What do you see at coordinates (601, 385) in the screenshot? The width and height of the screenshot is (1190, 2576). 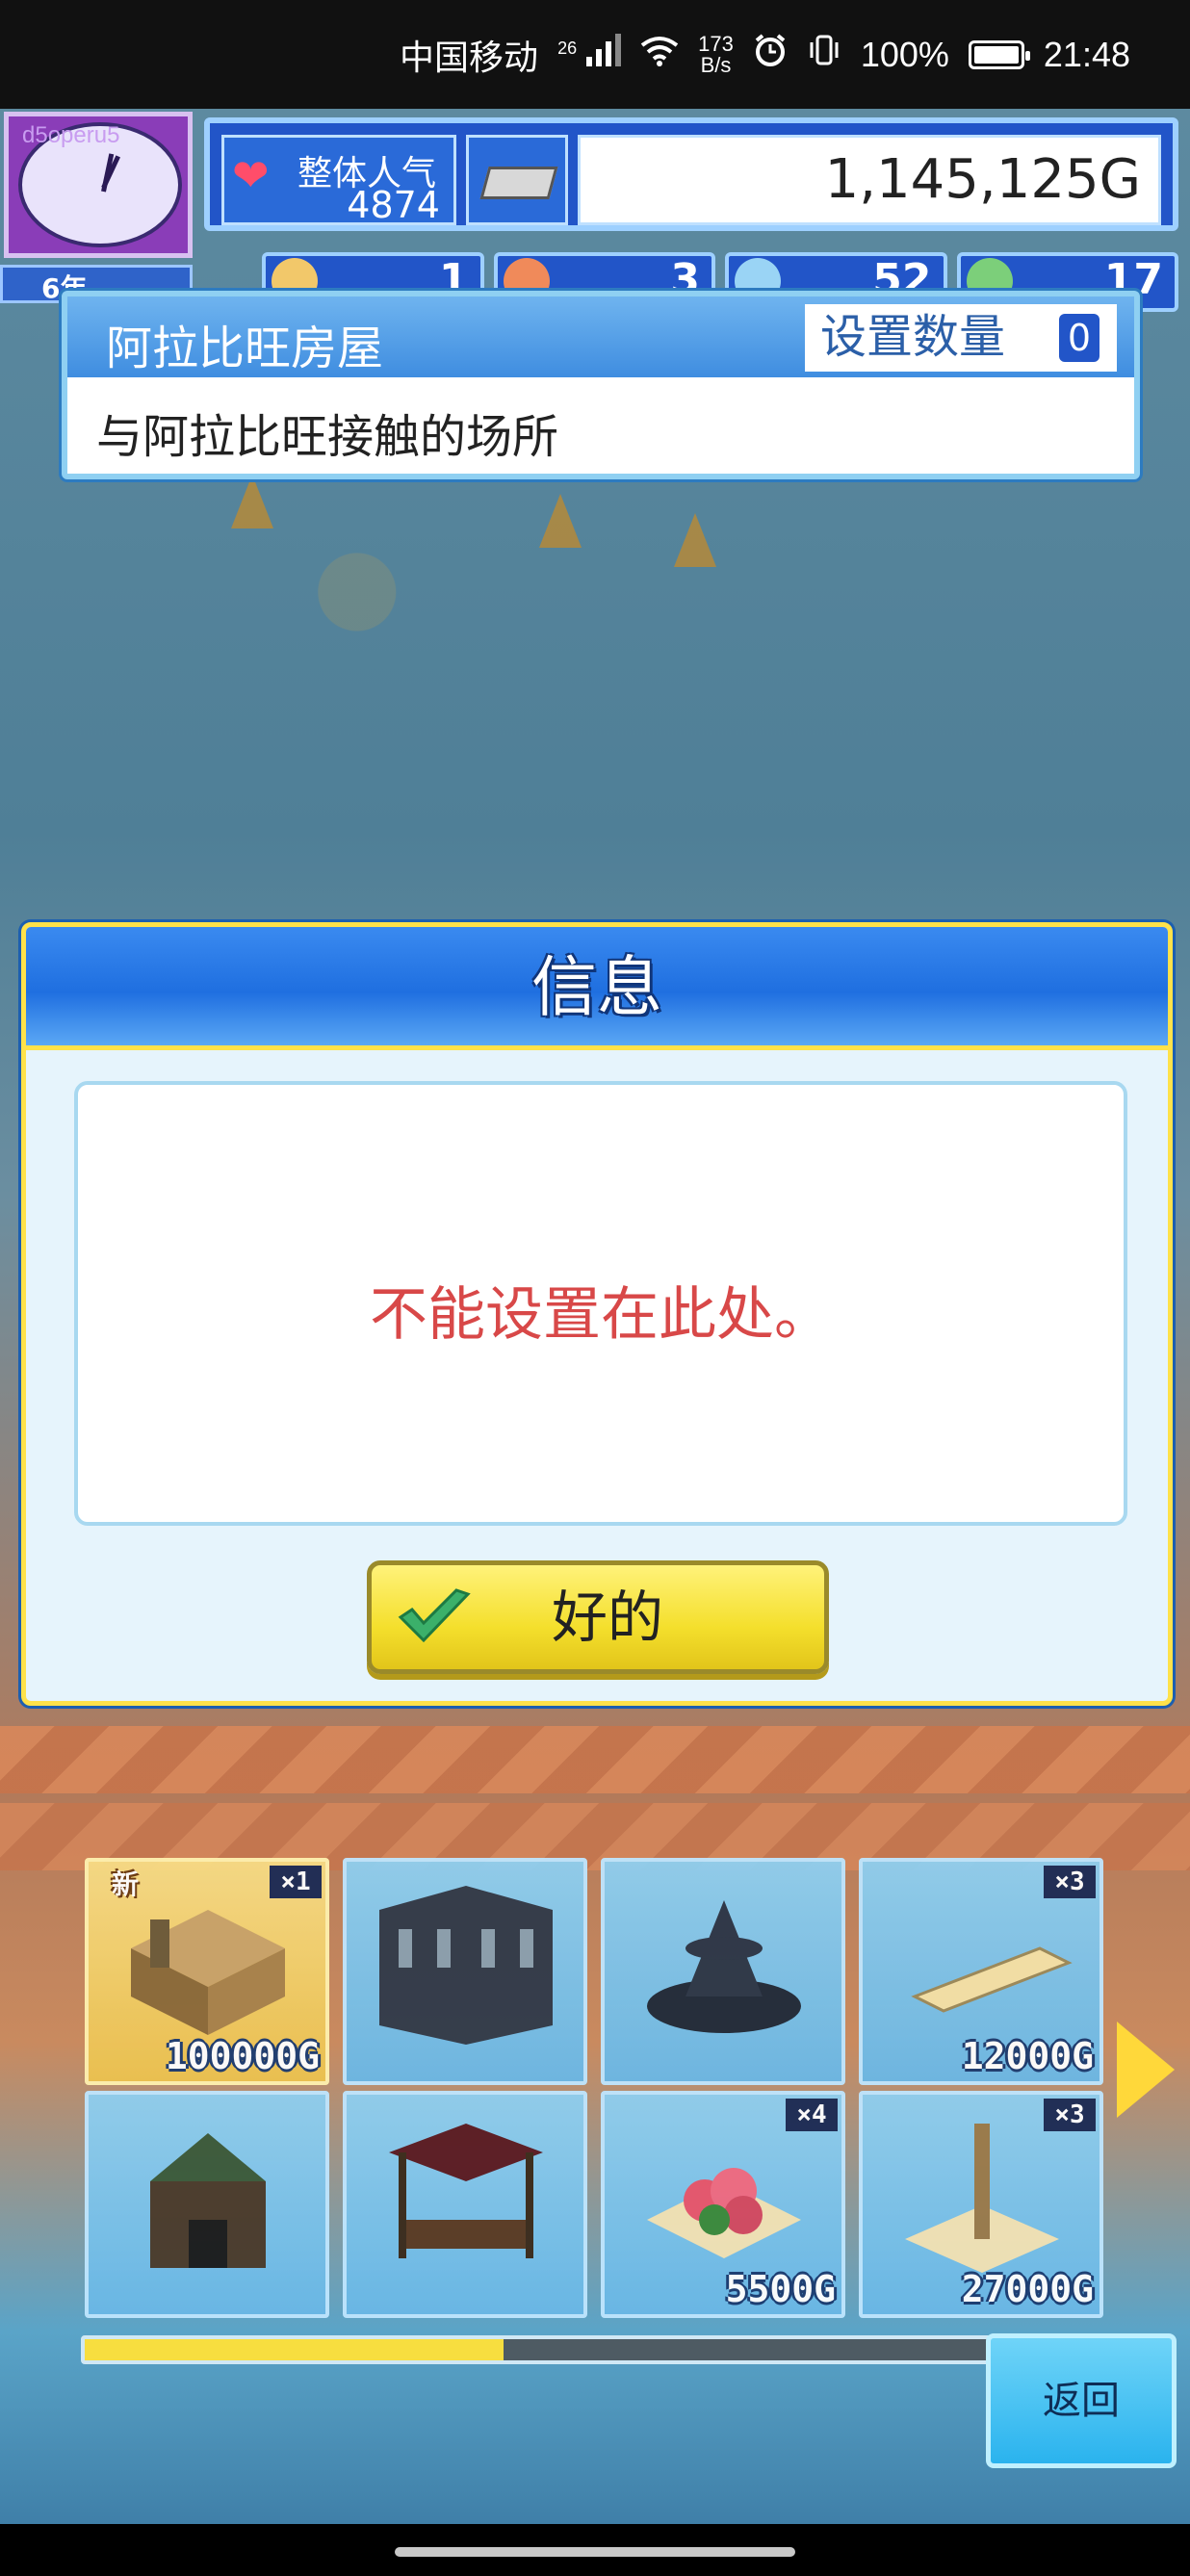 I see `item-info-panel: 阿拉比旺房屋 设置数量 0 与阿拉比旺接触的场所` at bounding box center [601, 385].